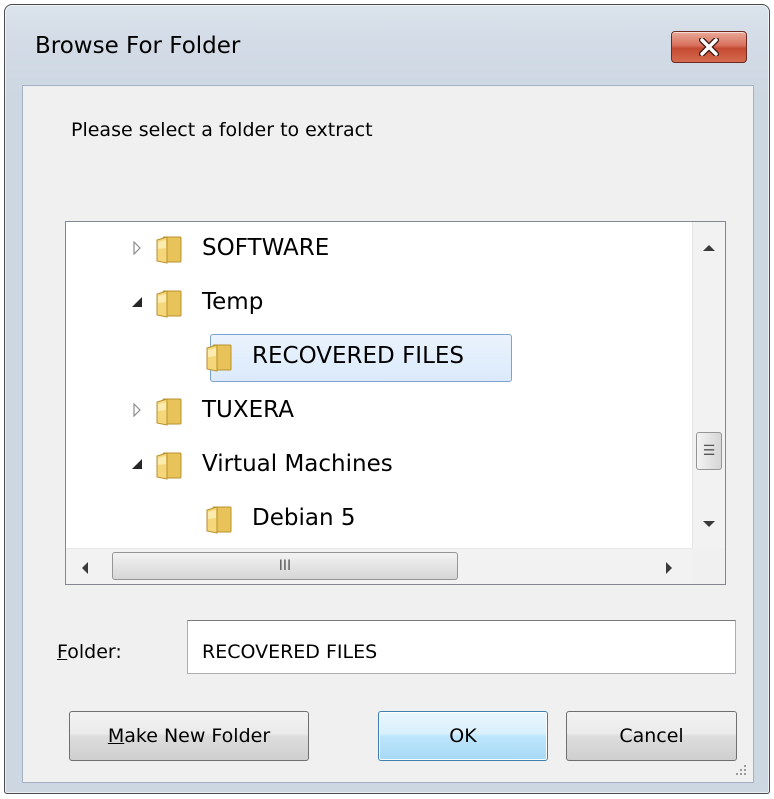 The height and width of the screenshot is (799, 774). Describe the element at coordinates (461, 647) in the screenshot. I see `folder-input` at that location.